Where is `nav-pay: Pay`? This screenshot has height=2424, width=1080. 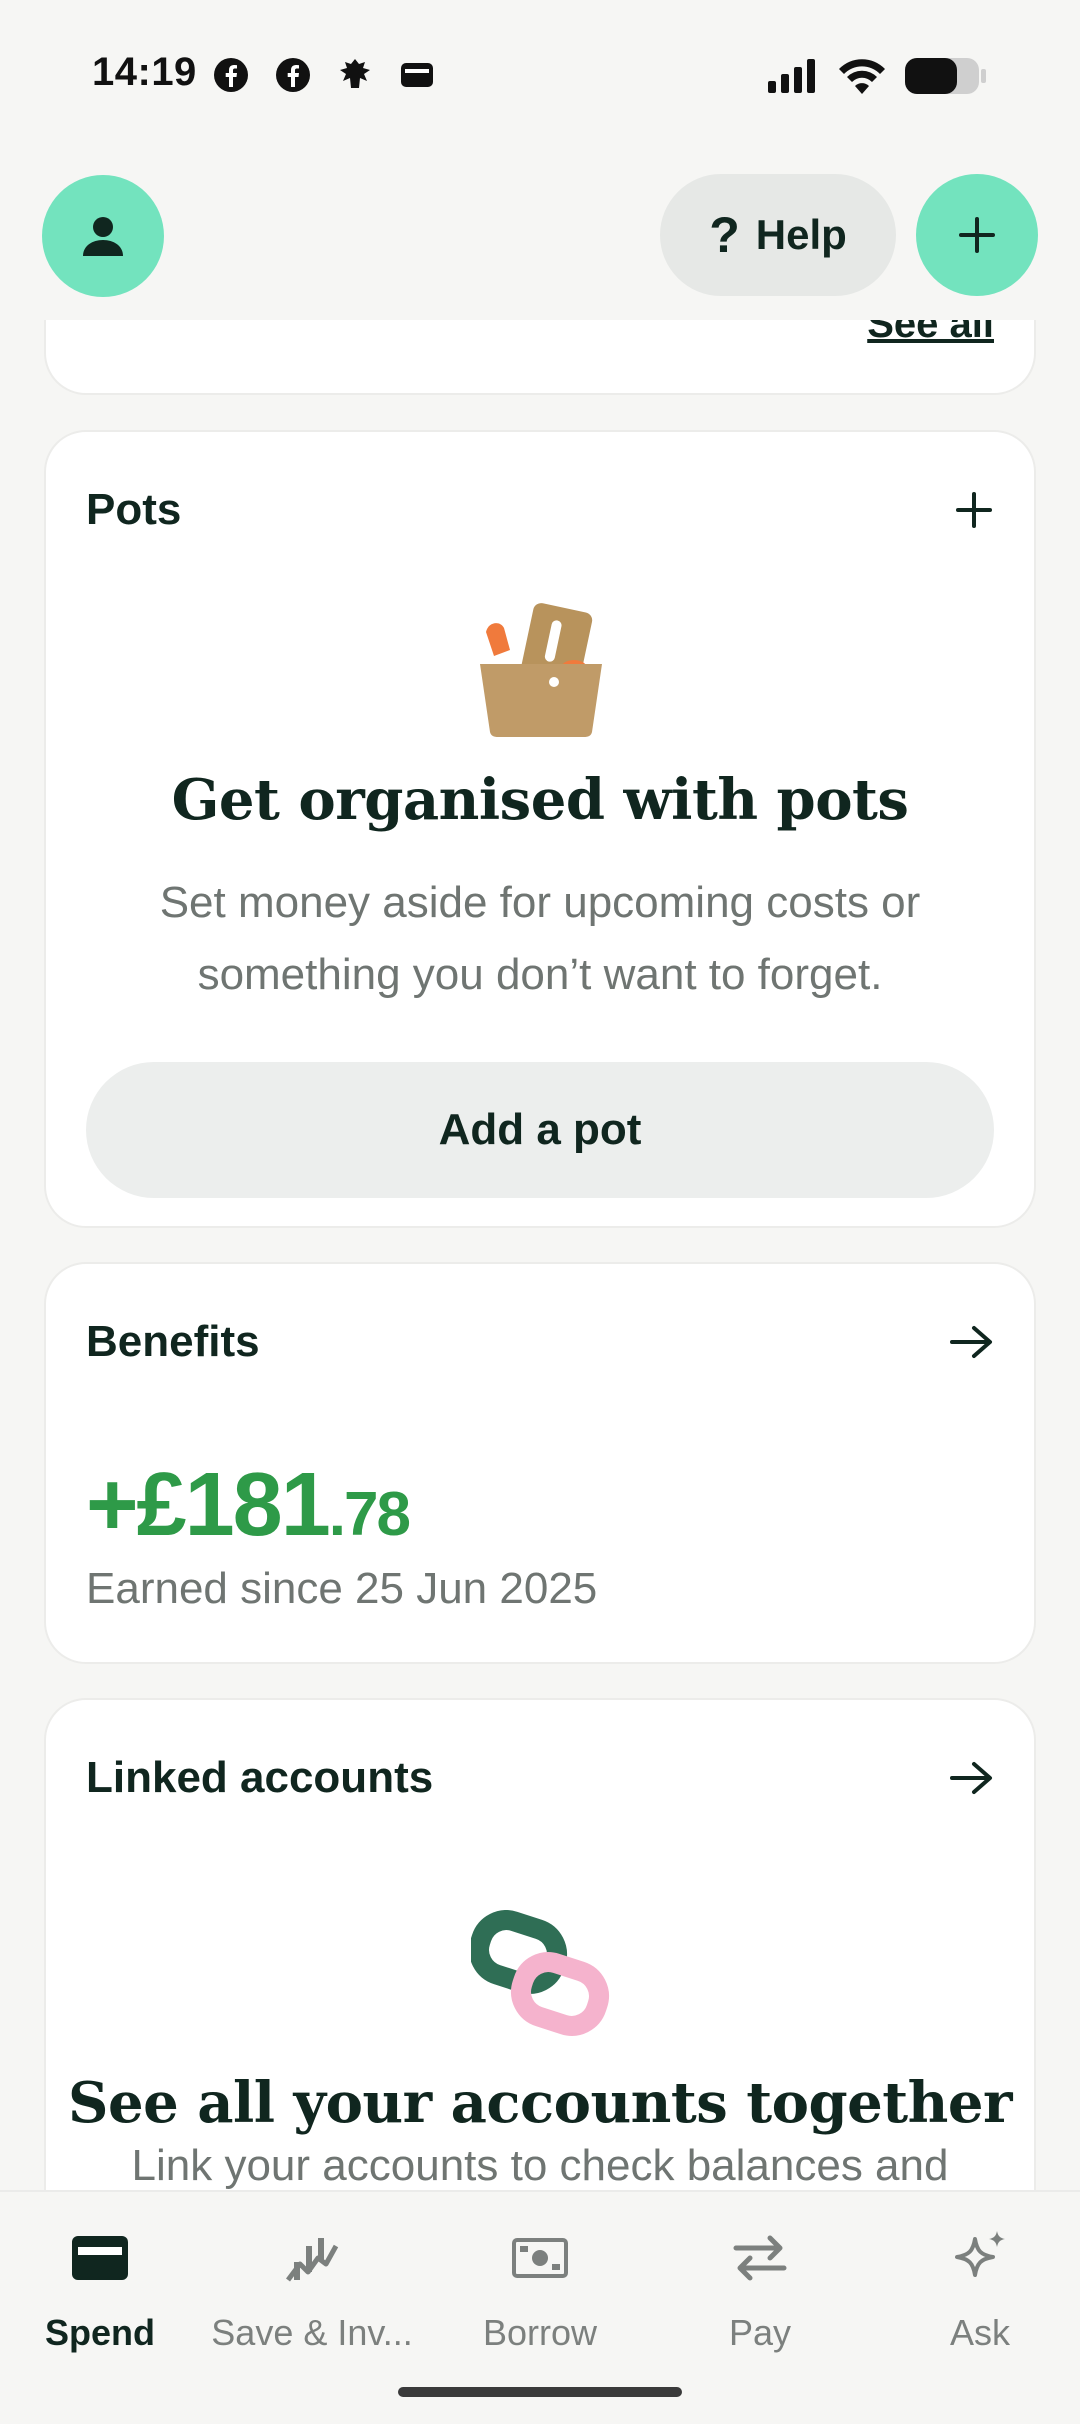
nav-pay: Pay is located at coordinates (760, 2291).